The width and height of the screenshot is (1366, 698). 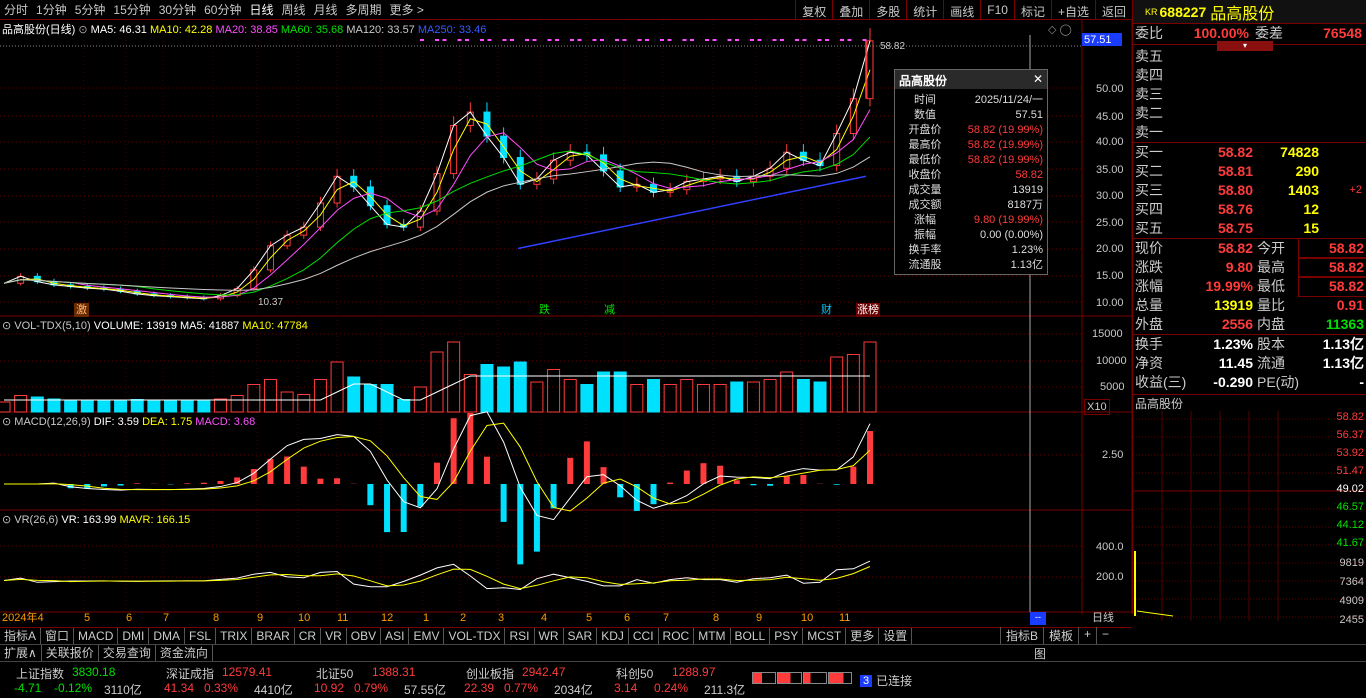 I want to click on multi-stock-button: 多股, so click(x=887, y=9).